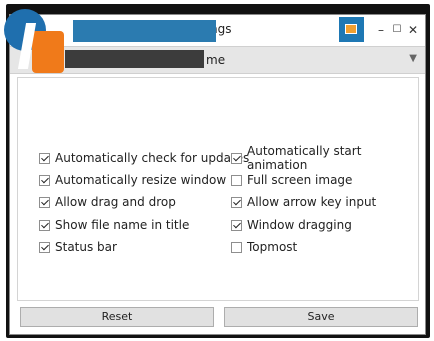  I want to click on option-label: Allow drag and drop, so click(115, 202).